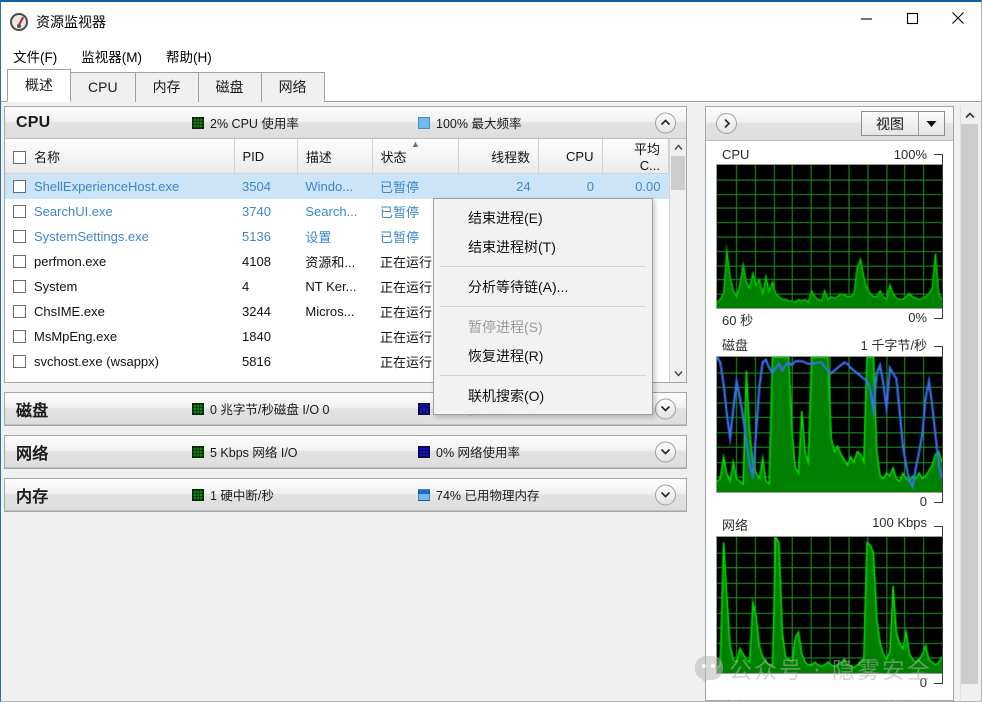 Image resolution: width=982 pixels, height=702 pixels. I want to click on menu-separator, so click(543, 266).